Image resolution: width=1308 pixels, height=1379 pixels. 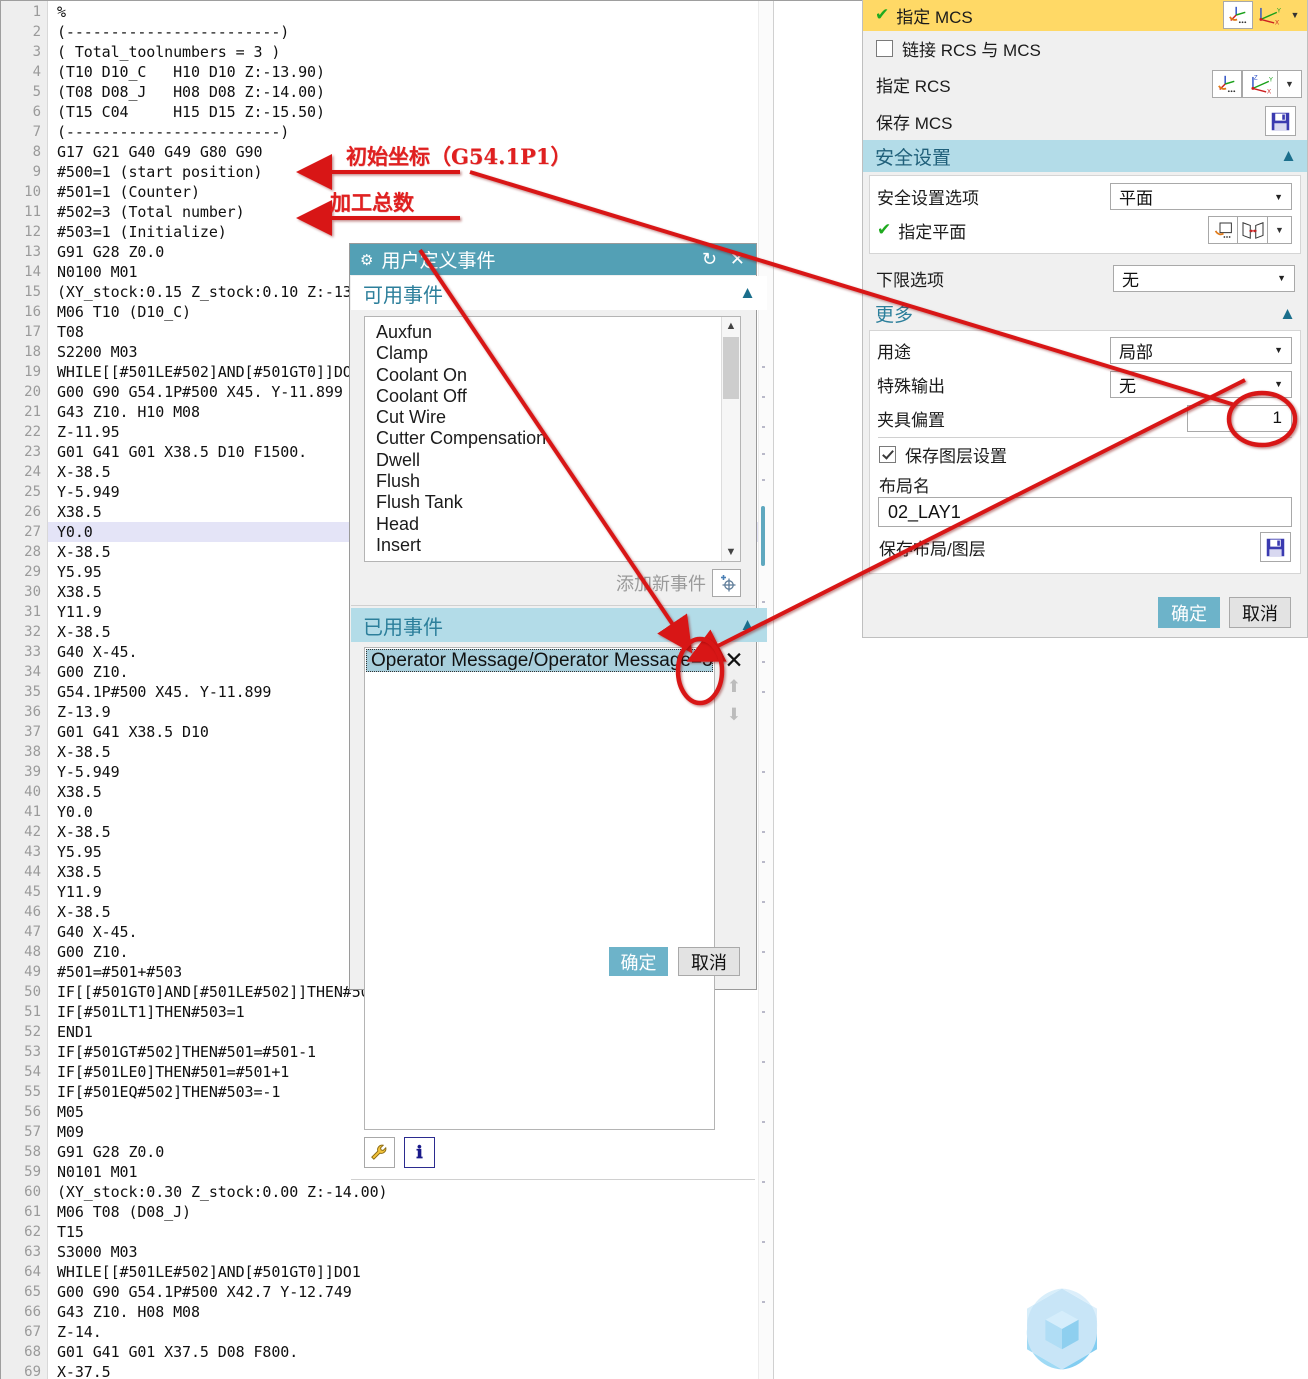 What do you see at coordinates (222, 1192) in the screenshot?
I see `code-line: (XY_stock:0.30 Z_stock:0.00 Z:-14.00)` at bounding box center [222, 1192].